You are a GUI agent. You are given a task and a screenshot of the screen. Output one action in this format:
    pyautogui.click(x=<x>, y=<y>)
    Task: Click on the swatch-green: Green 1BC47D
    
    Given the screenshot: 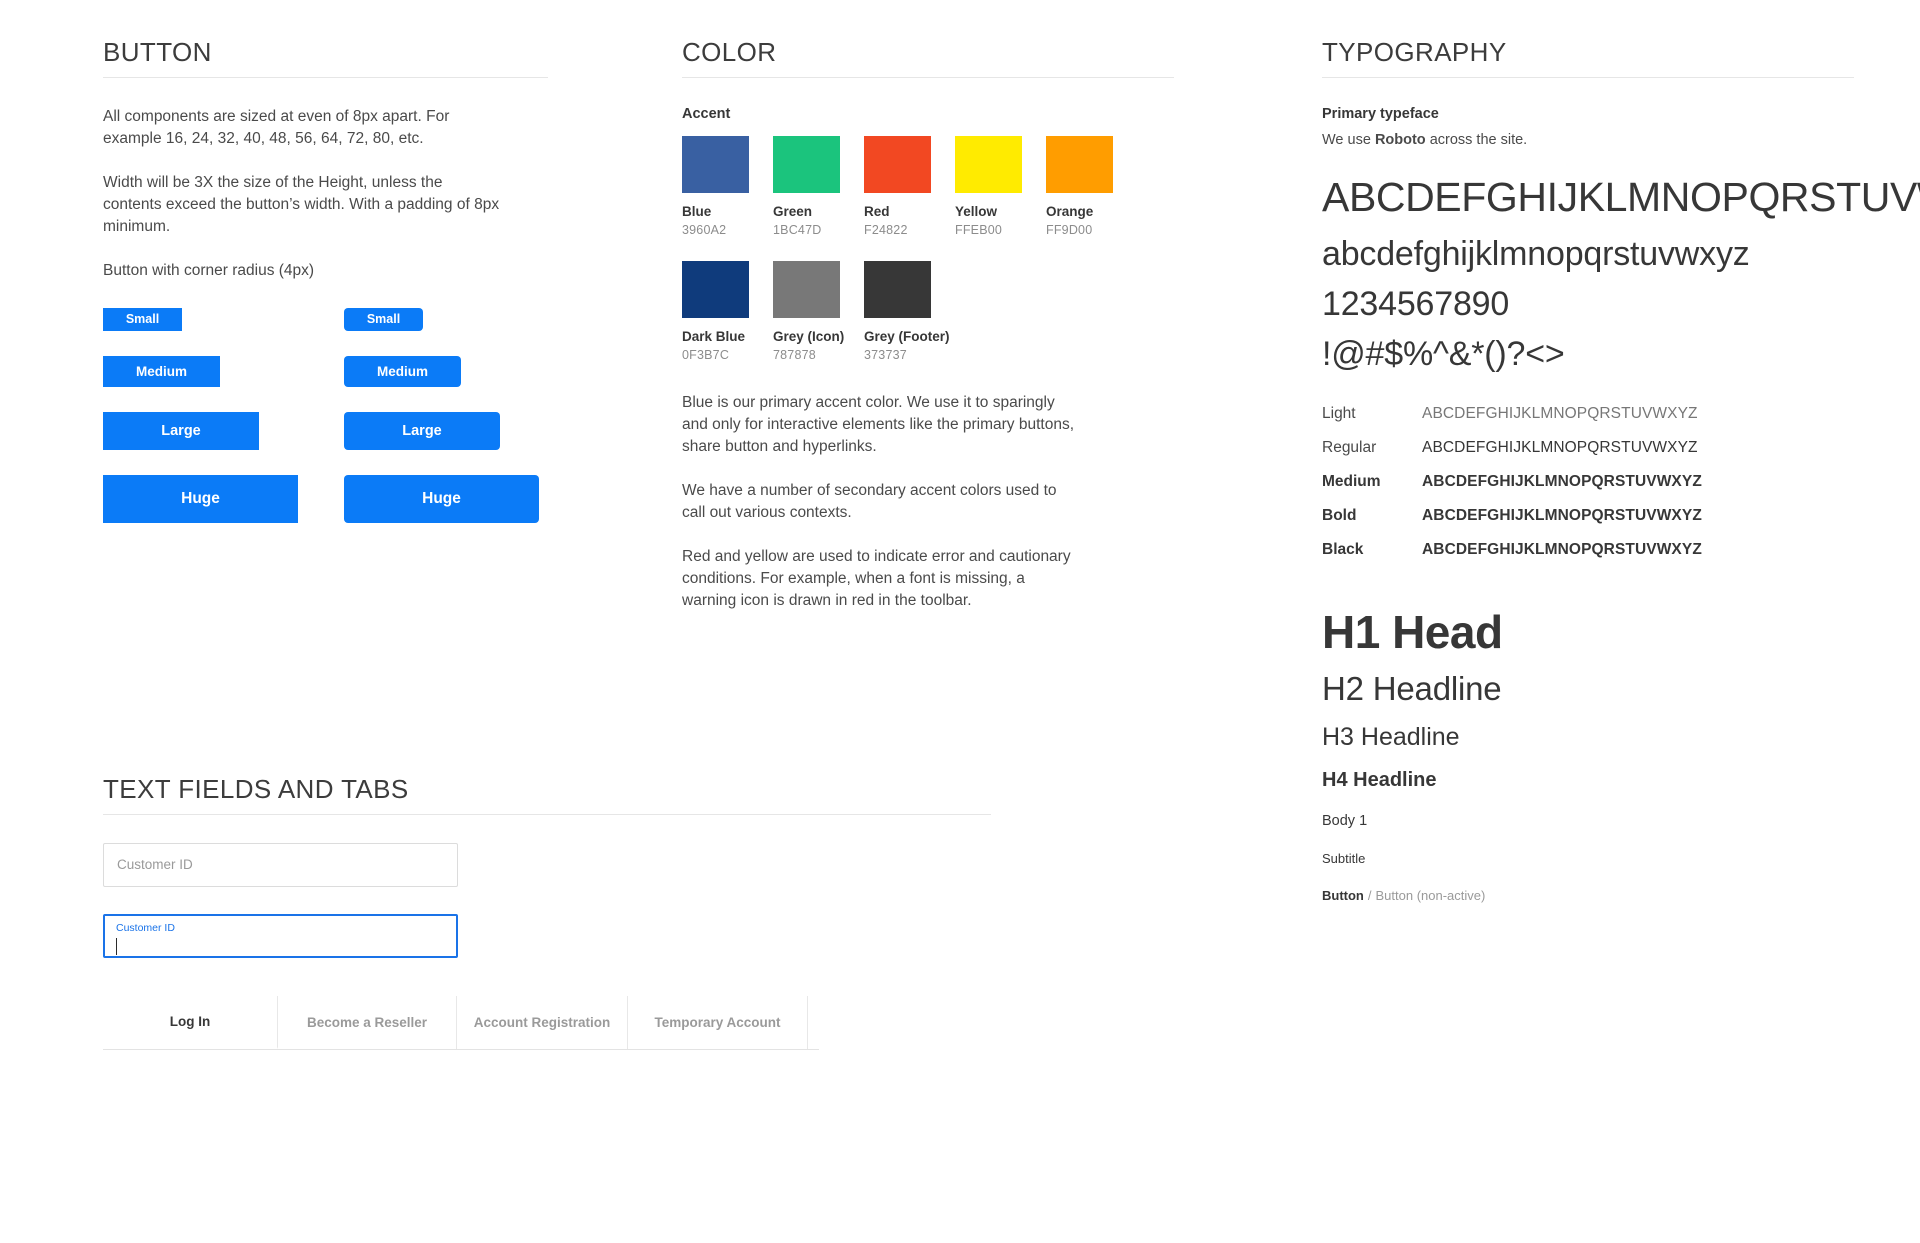 What is the action you would take?
    pyautogui.click(x=806, y=186)
    